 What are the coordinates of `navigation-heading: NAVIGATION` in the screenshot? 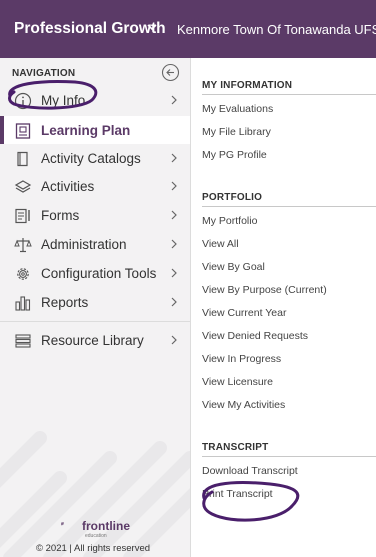 It's located at (44, 73).